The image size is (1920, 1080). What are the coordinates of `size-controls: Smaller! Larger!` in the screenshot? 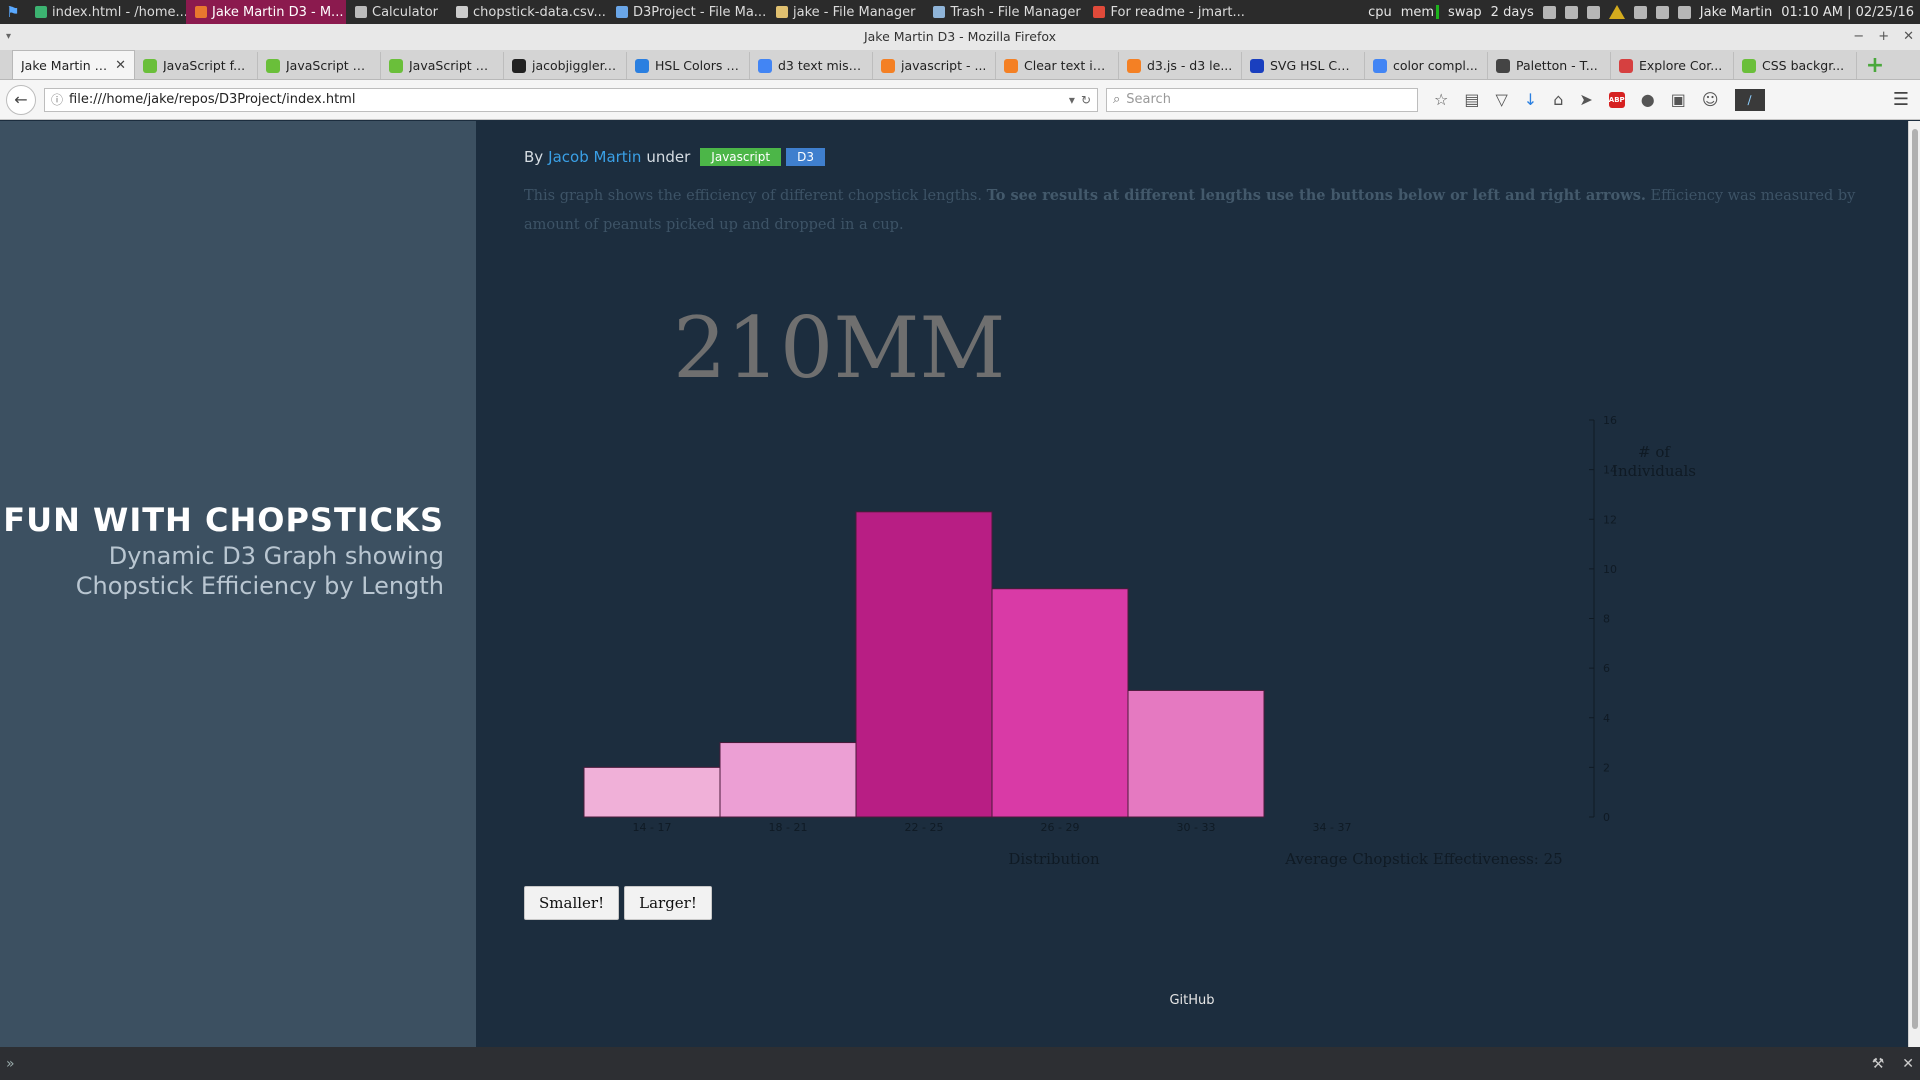 It's located at (618, 903).